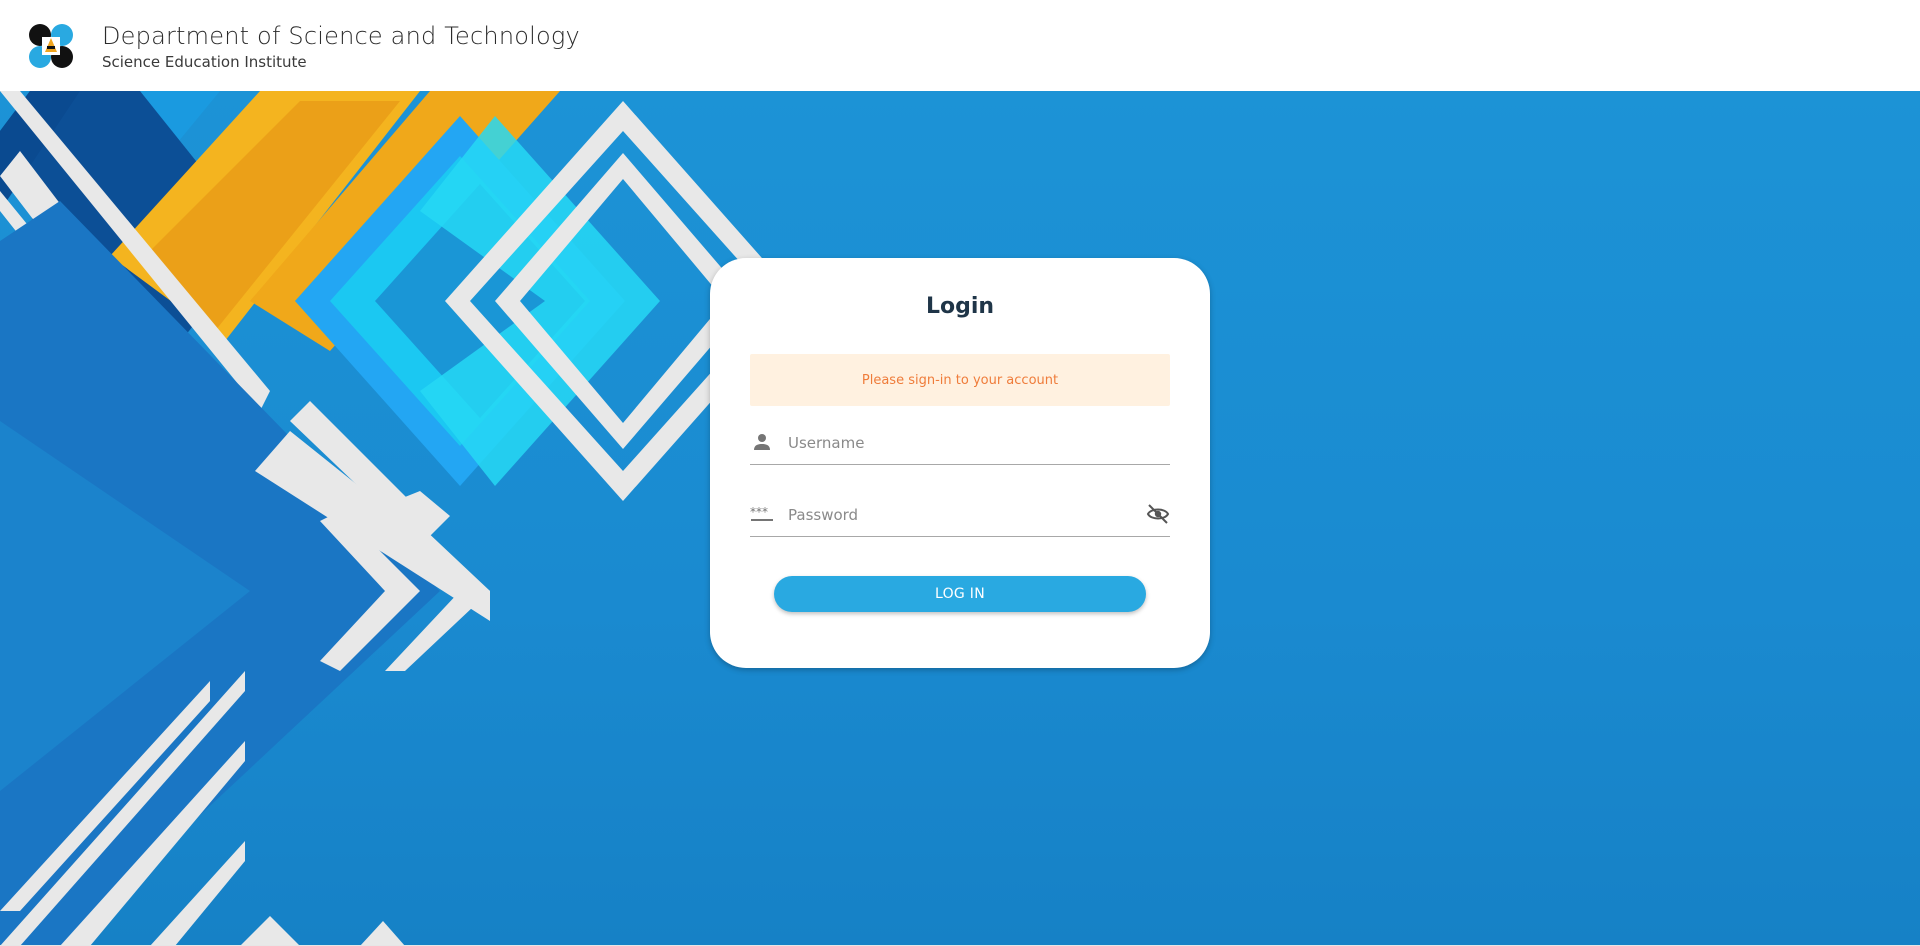 The image size is (1920, 946). What do you see at coordinates (1158, 514) in the screenshot?
I see `eye-off-icon` at bounding box center [1158, 514].